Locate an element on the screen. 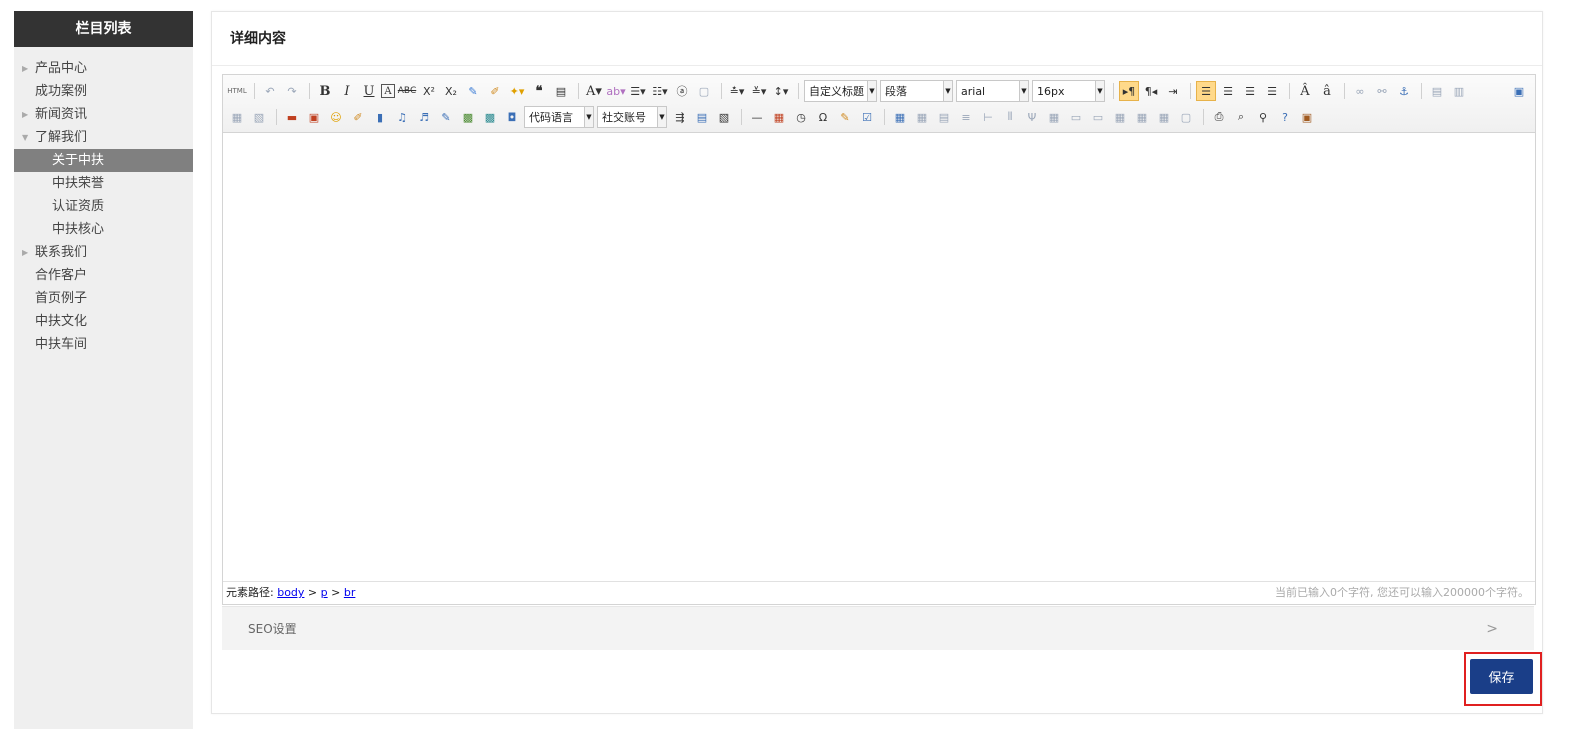 This screenshot has height=729, width=1569. unlink-icon: ⚯ is located at coordinates (1382, 91).